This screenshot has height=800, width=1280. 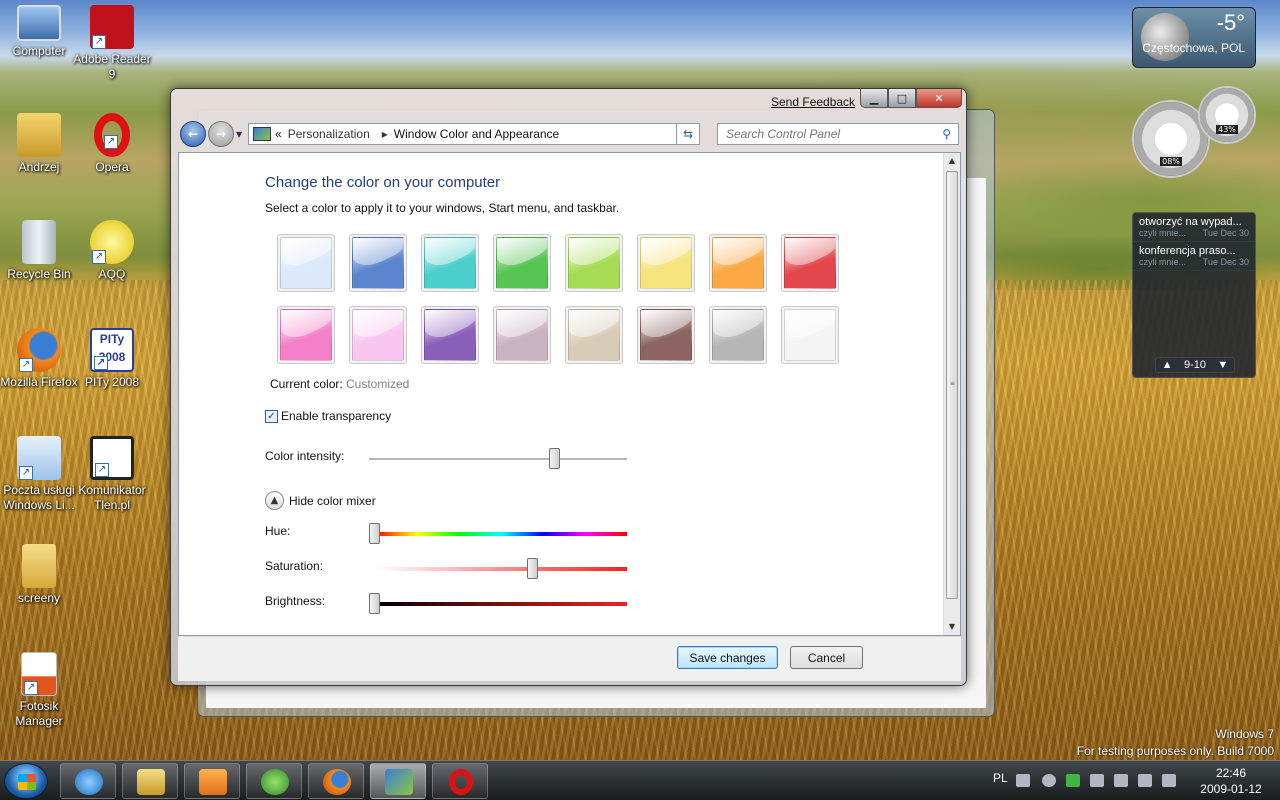 What do you see at coordinates (826, 657) in the screenshot?
I see `cancel-button: Cancel` at bounding box center [826, 657].